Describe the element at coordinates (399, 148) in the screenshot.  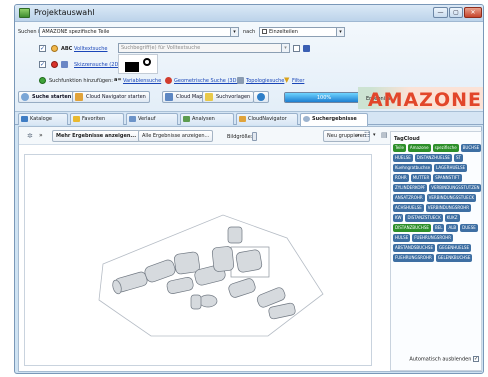
I see `tag-item: Teile` at that location.